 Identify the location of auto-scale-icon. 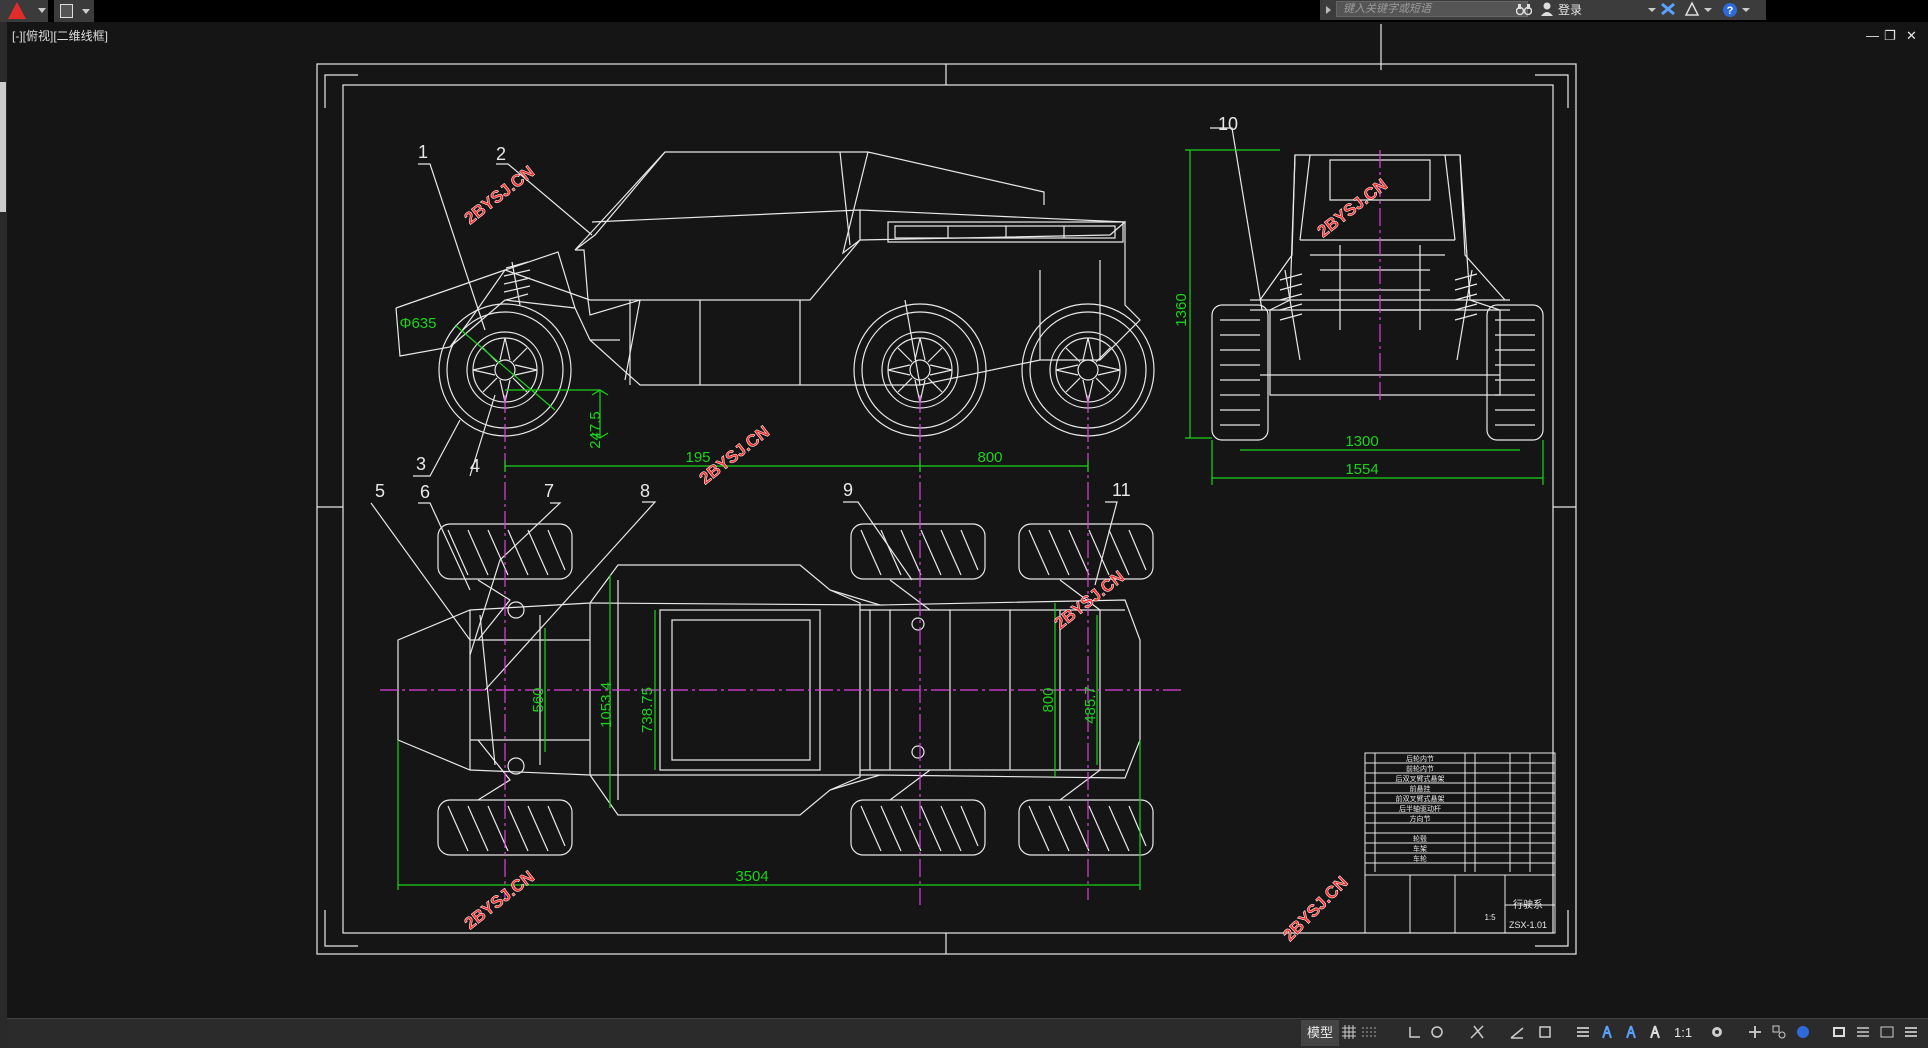
(1631, 1032).